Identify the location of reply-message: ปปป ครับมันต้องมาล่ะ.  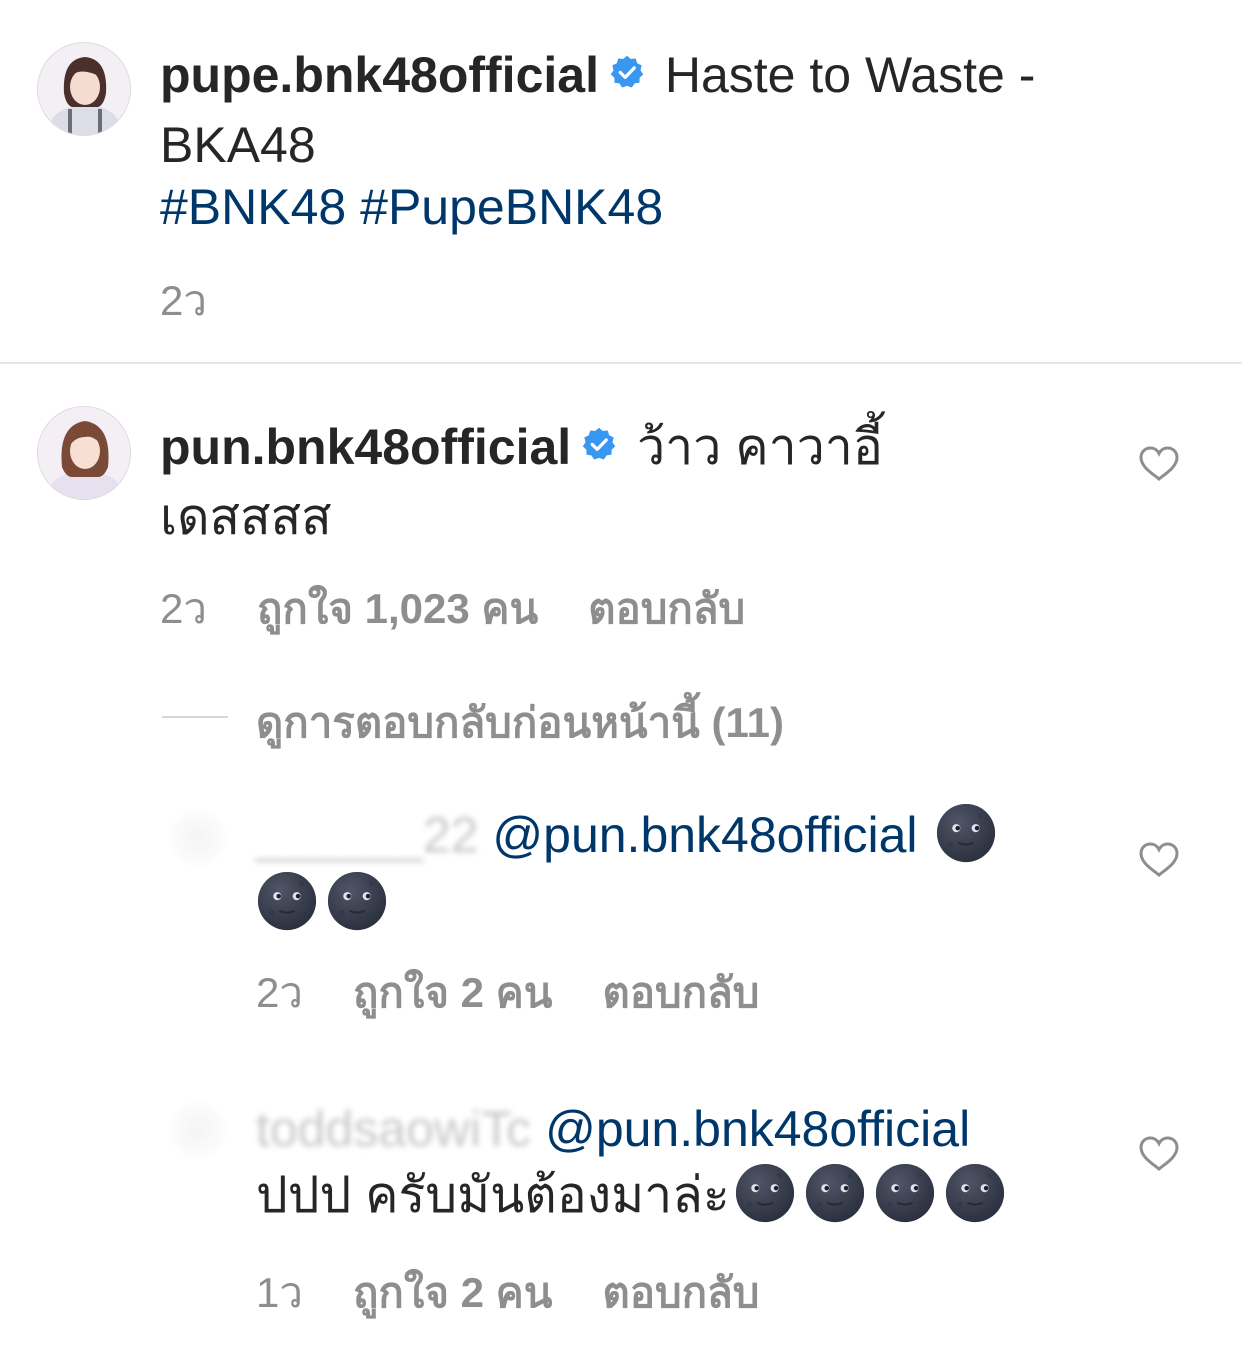
(493, 1195).